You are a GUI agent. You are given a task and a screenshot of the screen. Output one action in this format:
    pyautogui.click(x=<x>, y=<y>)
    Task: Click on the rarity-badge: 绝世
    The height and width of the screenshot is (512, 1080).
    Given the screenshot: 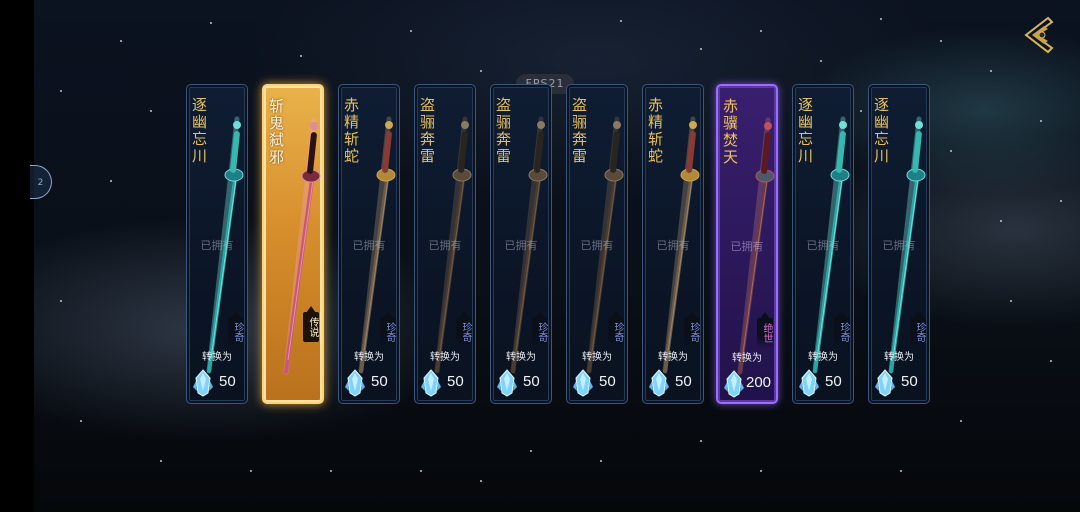 What is the action you would take?
    pyautogui.click(x=765, y=330)
    